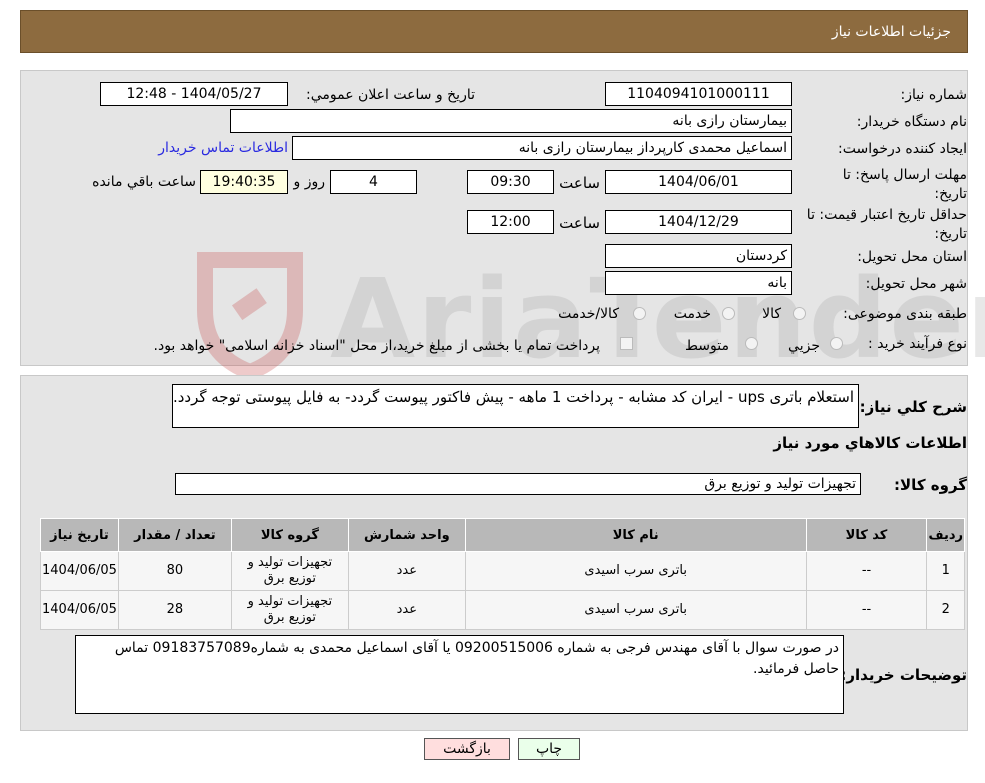 The height and width of the screenshot is (783, 985). I want to click on process-option-medium: متوسط, so click(707, 346).